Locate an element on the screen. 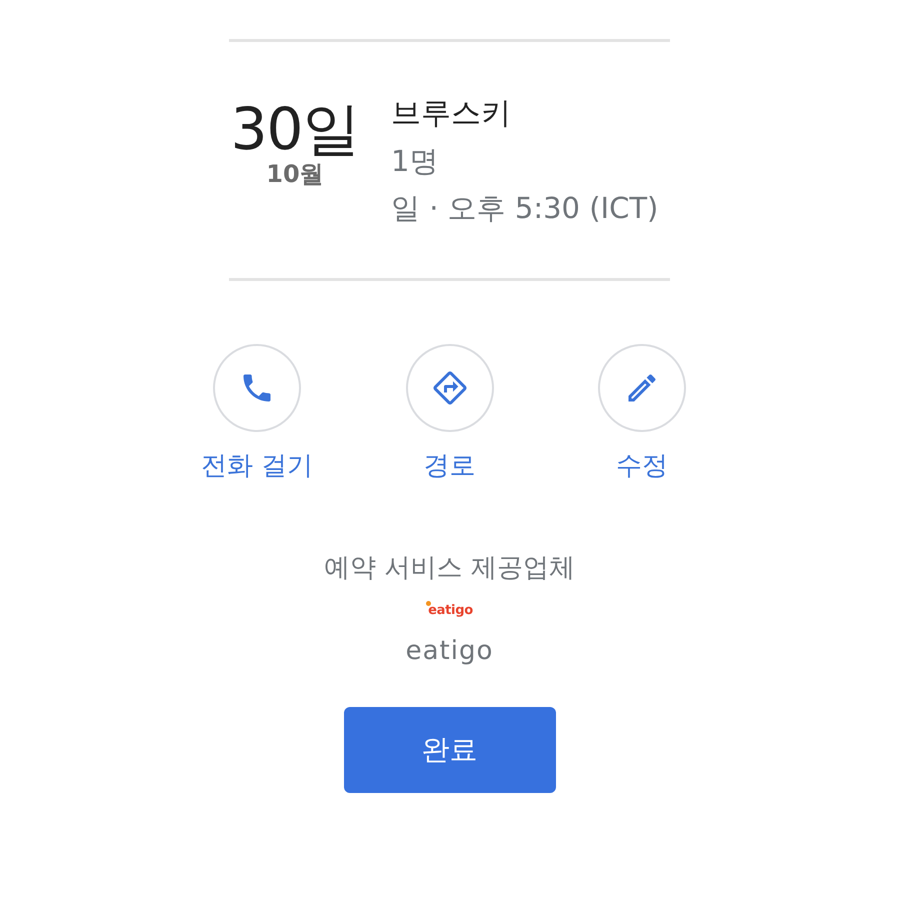 This screenshot has height=919, width=899. provider-heading: 예약 서비스 제공업체 is located at coordinates (449, 568).